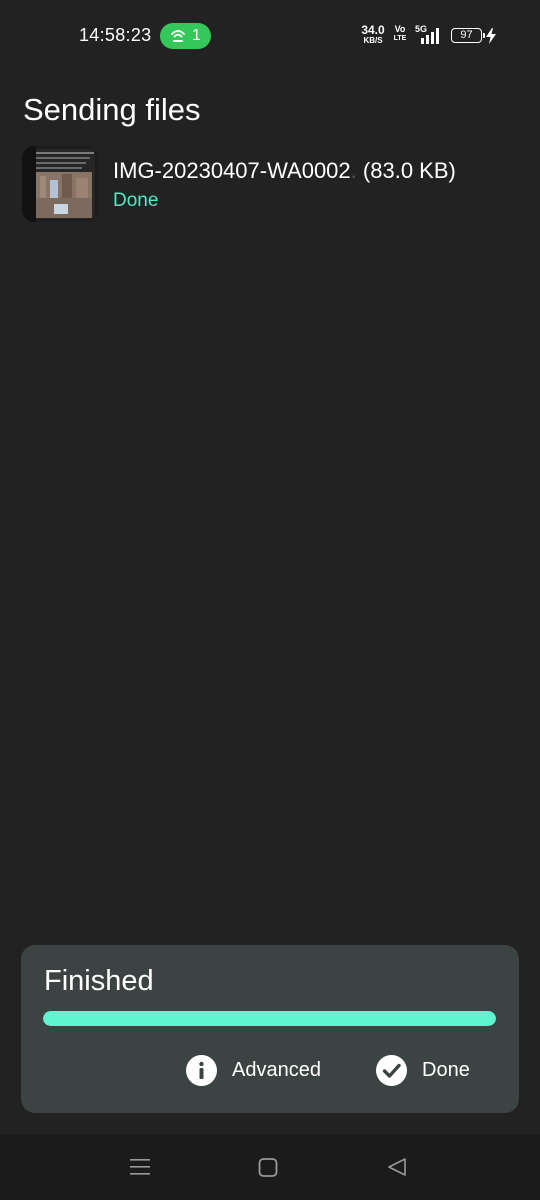  Describe the element at coordinates (232, 170) in the screenshot. I see `file-name-text: IMG-20230407-WA0002` at that location.